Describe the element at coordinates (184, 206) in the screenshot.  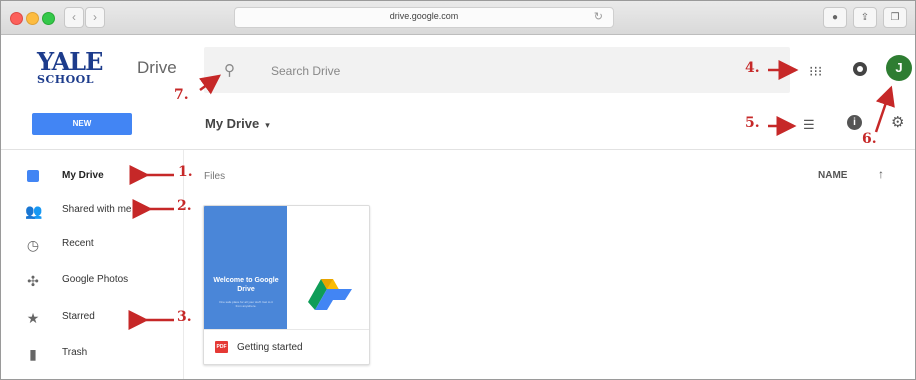
I see `annotation-label-2: 2.` at that location.